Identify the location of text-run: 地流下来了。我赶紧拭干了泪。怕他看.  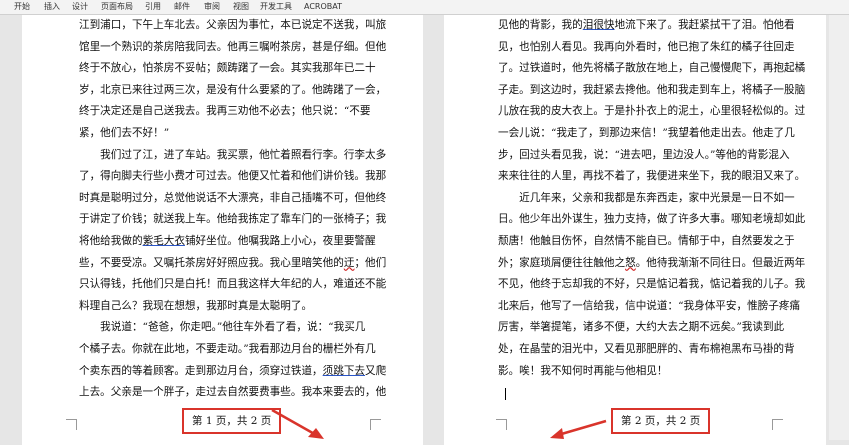
(704, 25).